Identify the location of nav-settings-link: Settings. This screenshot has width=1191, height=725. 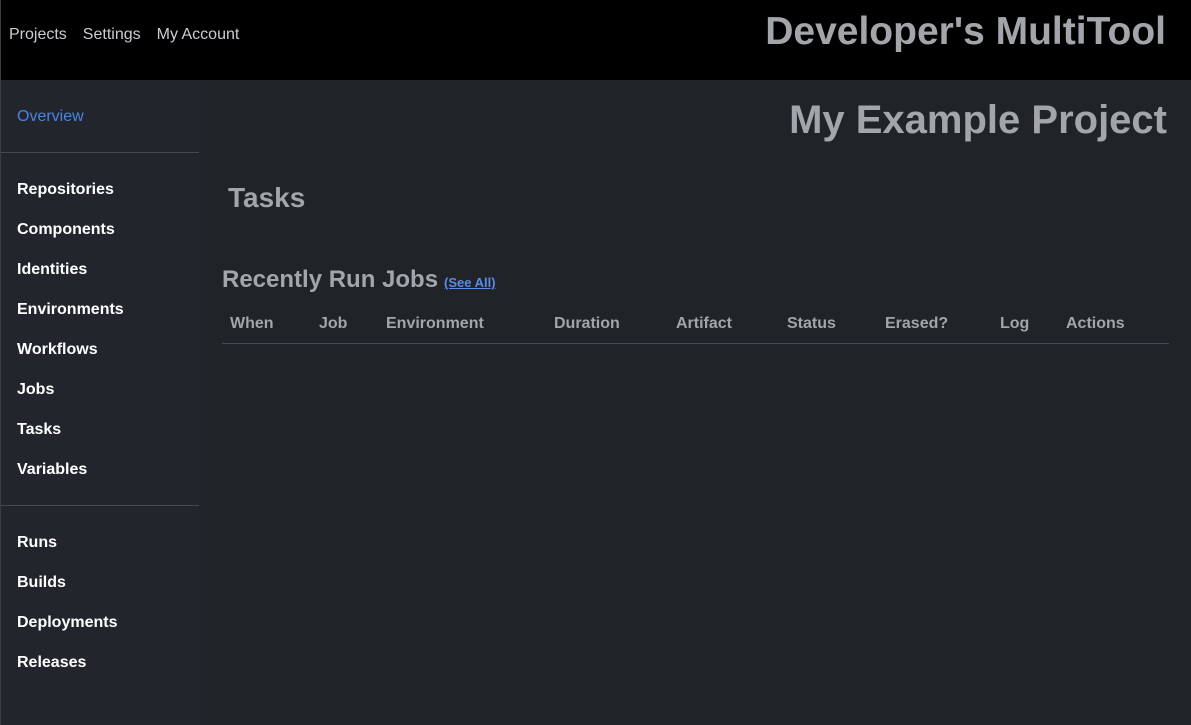
(112, 35).